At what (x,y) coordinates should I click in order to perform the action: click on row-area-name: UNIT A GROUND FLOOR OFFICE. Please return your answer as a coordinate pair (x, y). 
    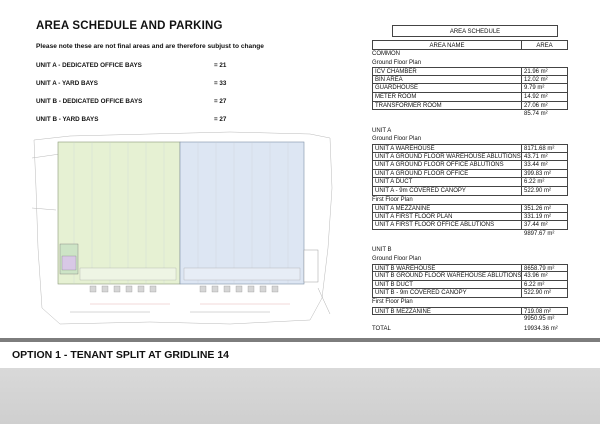
    Looking at the image, I should click on (447, 174).